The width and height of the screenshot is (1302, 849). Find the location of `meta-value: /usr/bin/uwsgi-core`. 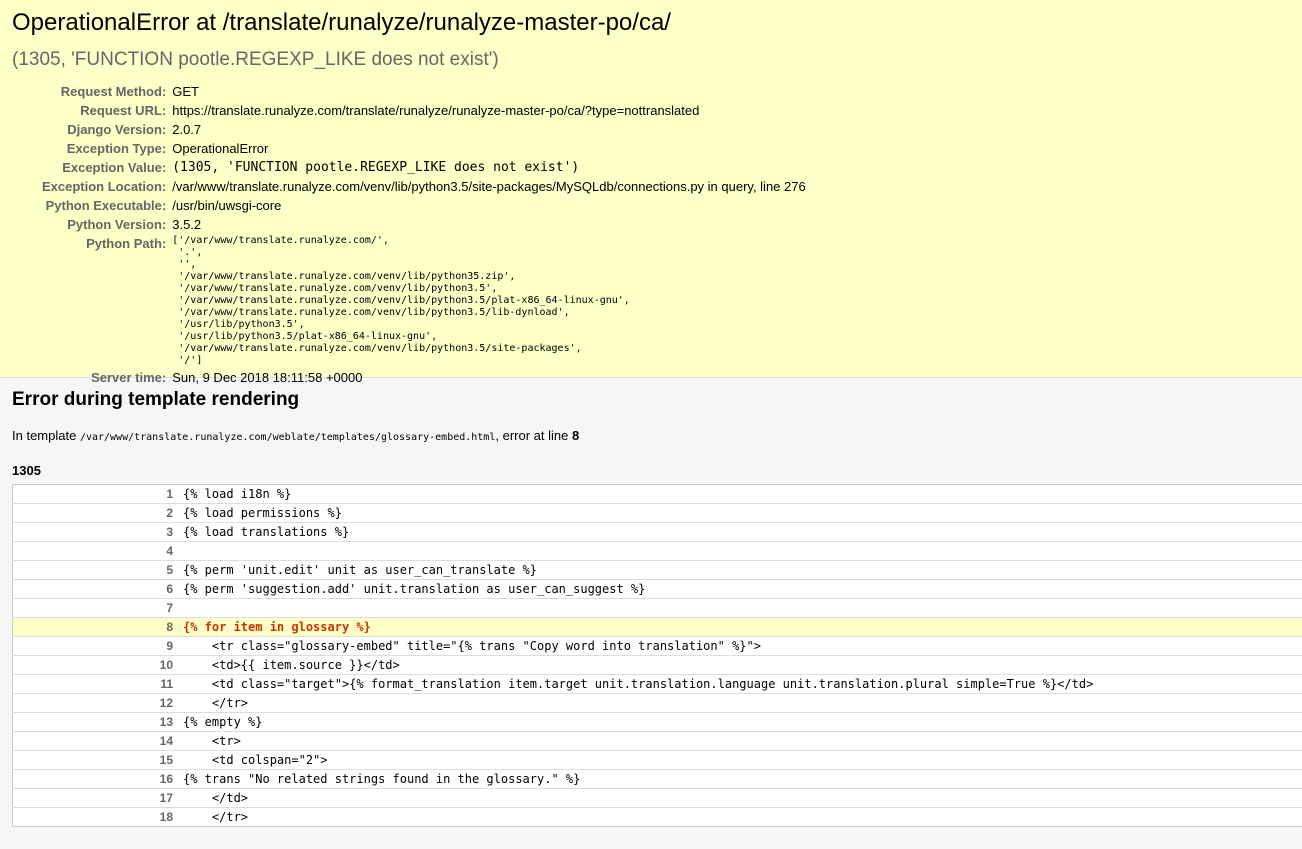

meta-value: /usr/bin/uwsgi-core is located at coordinates (227, 205).